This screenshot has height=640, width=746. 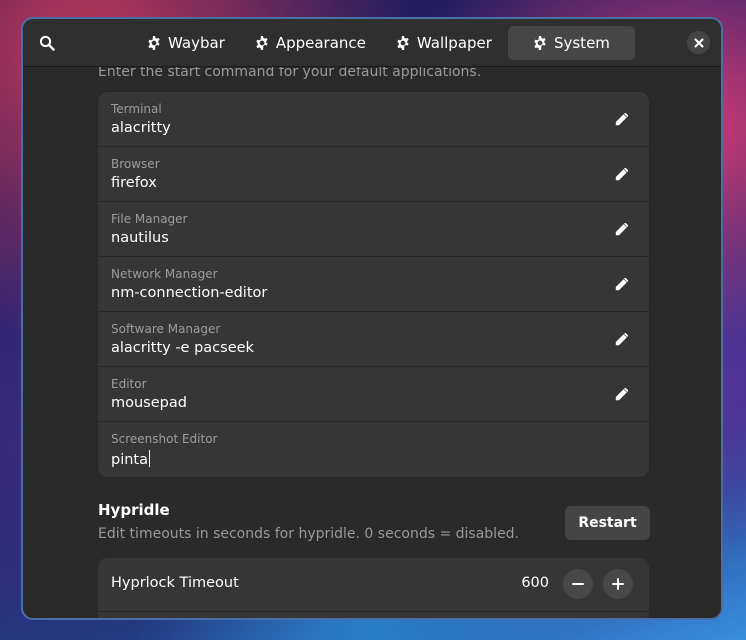 I want to click on row-value: alacritty, so click(x=141, y=128).